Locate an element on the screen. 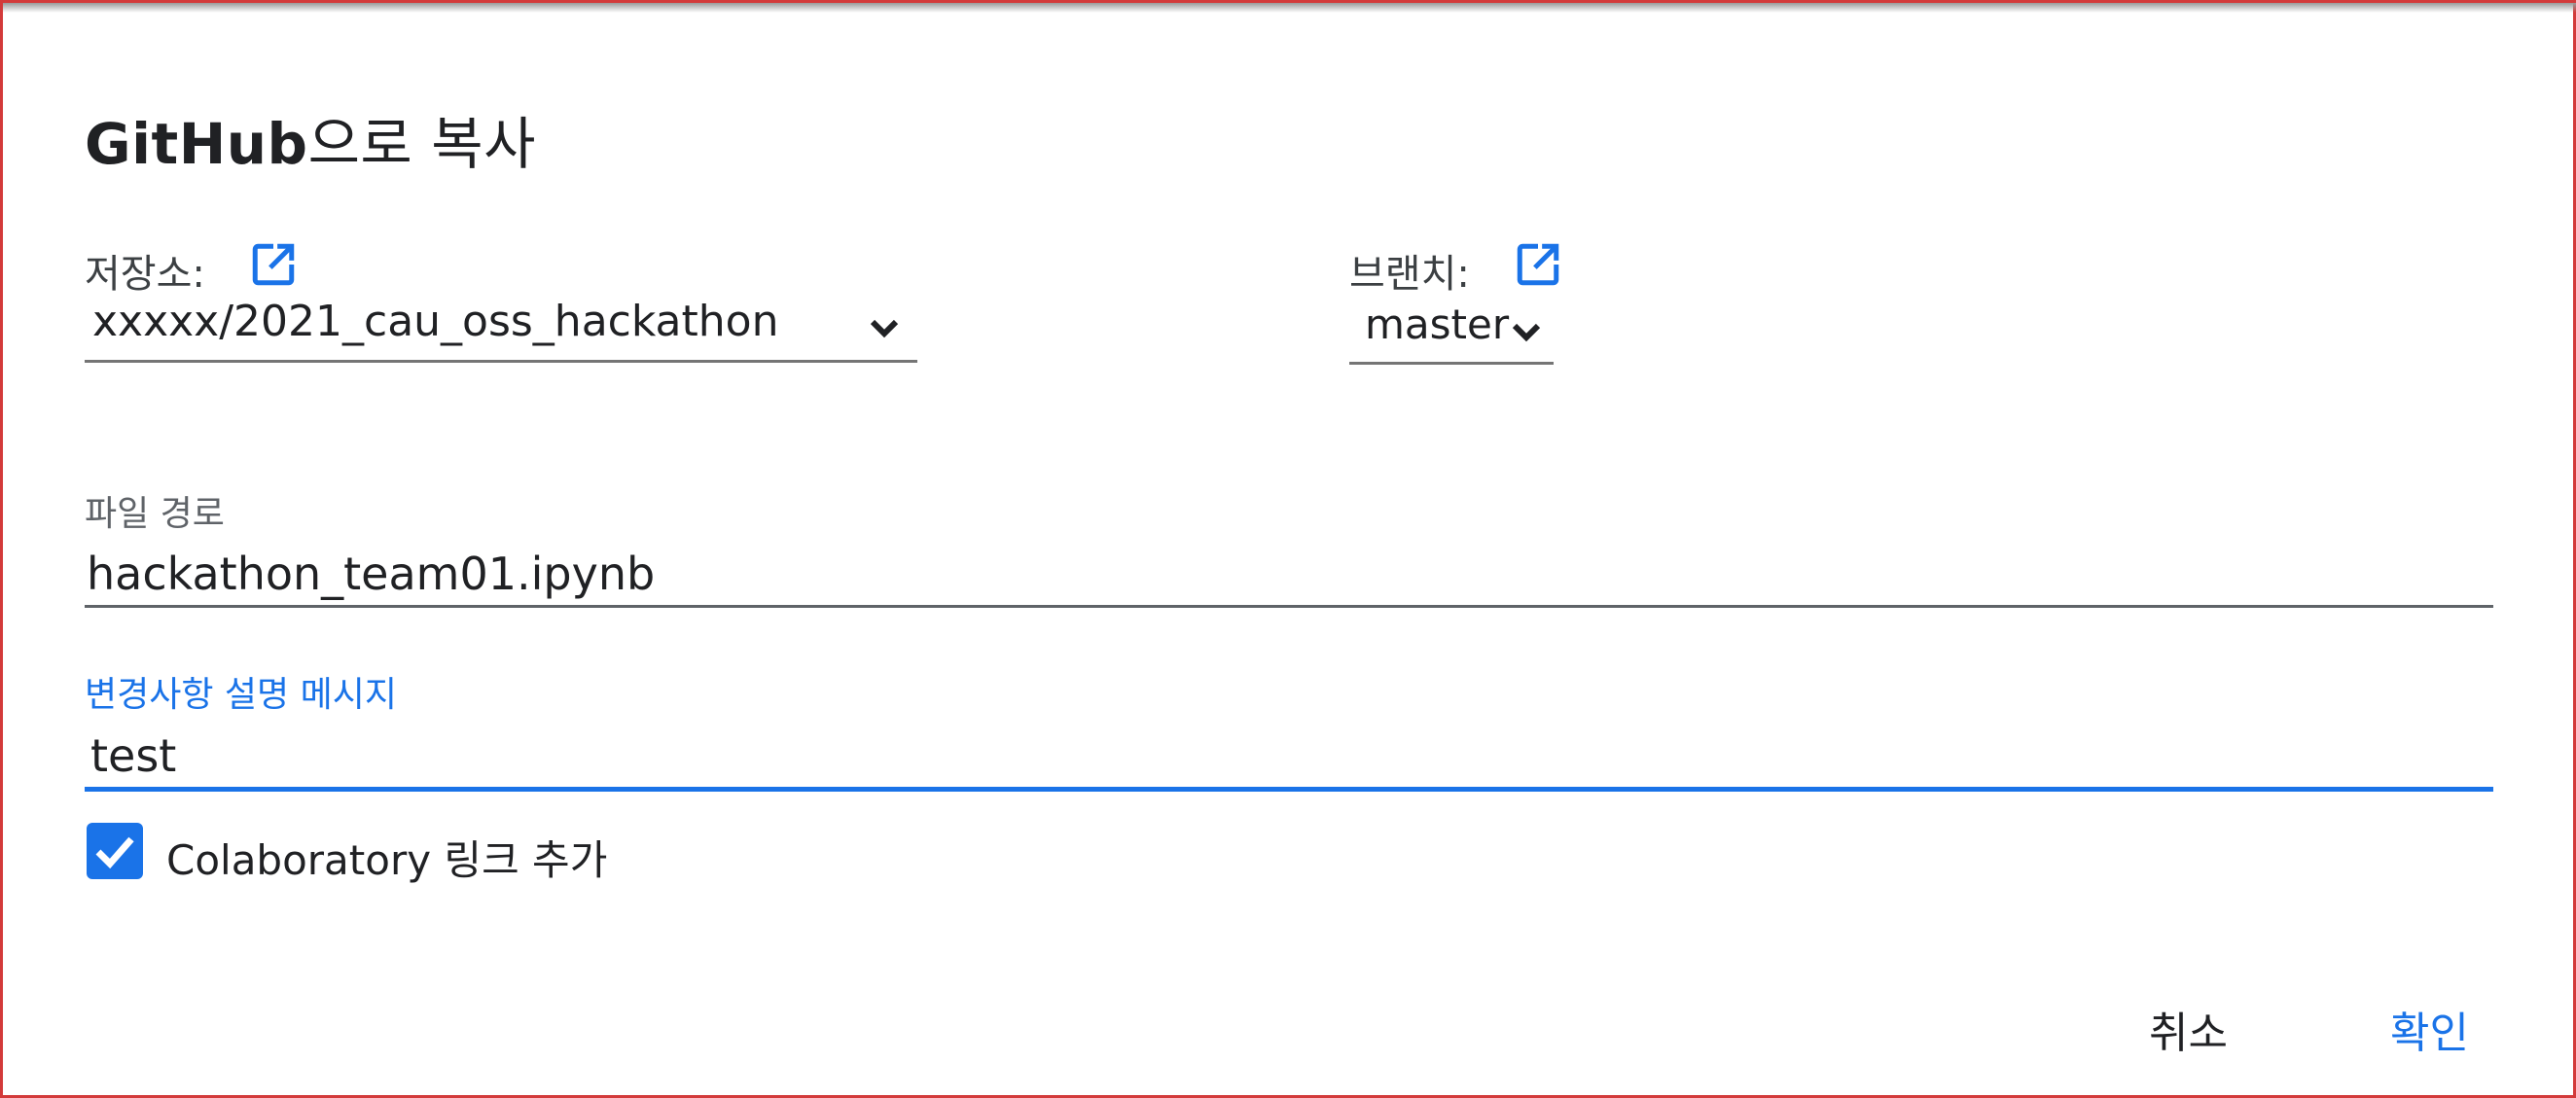 The height and width of the screenshot is (1098, 2576). repository-select: xxxxx/2021_cau_oss_hackathon is located at coordinates (501, 330).